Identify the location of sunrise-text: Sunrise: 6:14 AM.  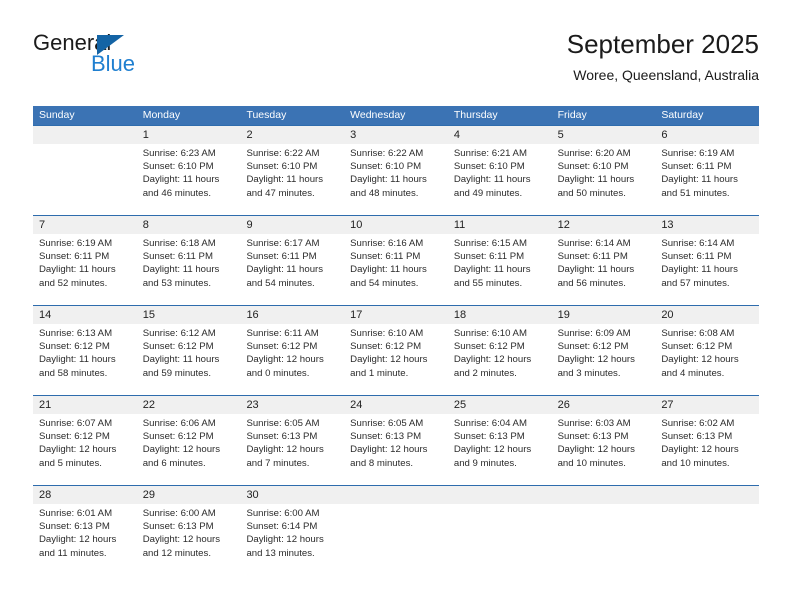
(594, 243).